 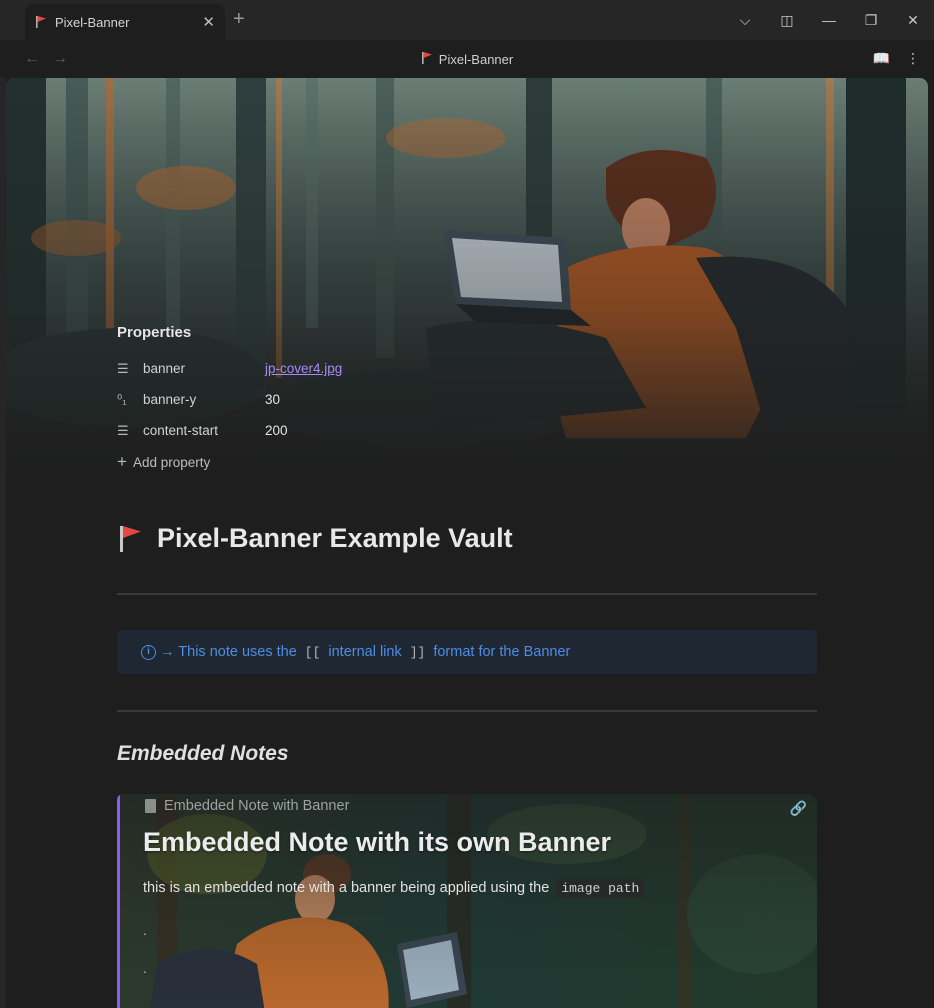 What do you see at coordinates (417, 332) in the screenshot?
I see `properties-heading: Properties` at bounding box center [417, 332].